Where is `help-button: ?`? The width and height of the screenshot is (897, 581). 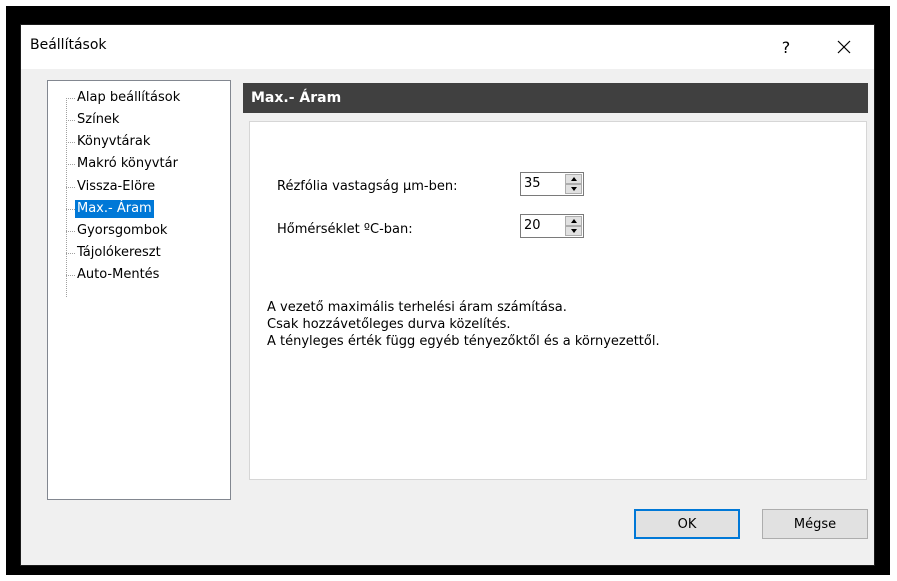 help-button: ? is located at coordinates (786, 47).